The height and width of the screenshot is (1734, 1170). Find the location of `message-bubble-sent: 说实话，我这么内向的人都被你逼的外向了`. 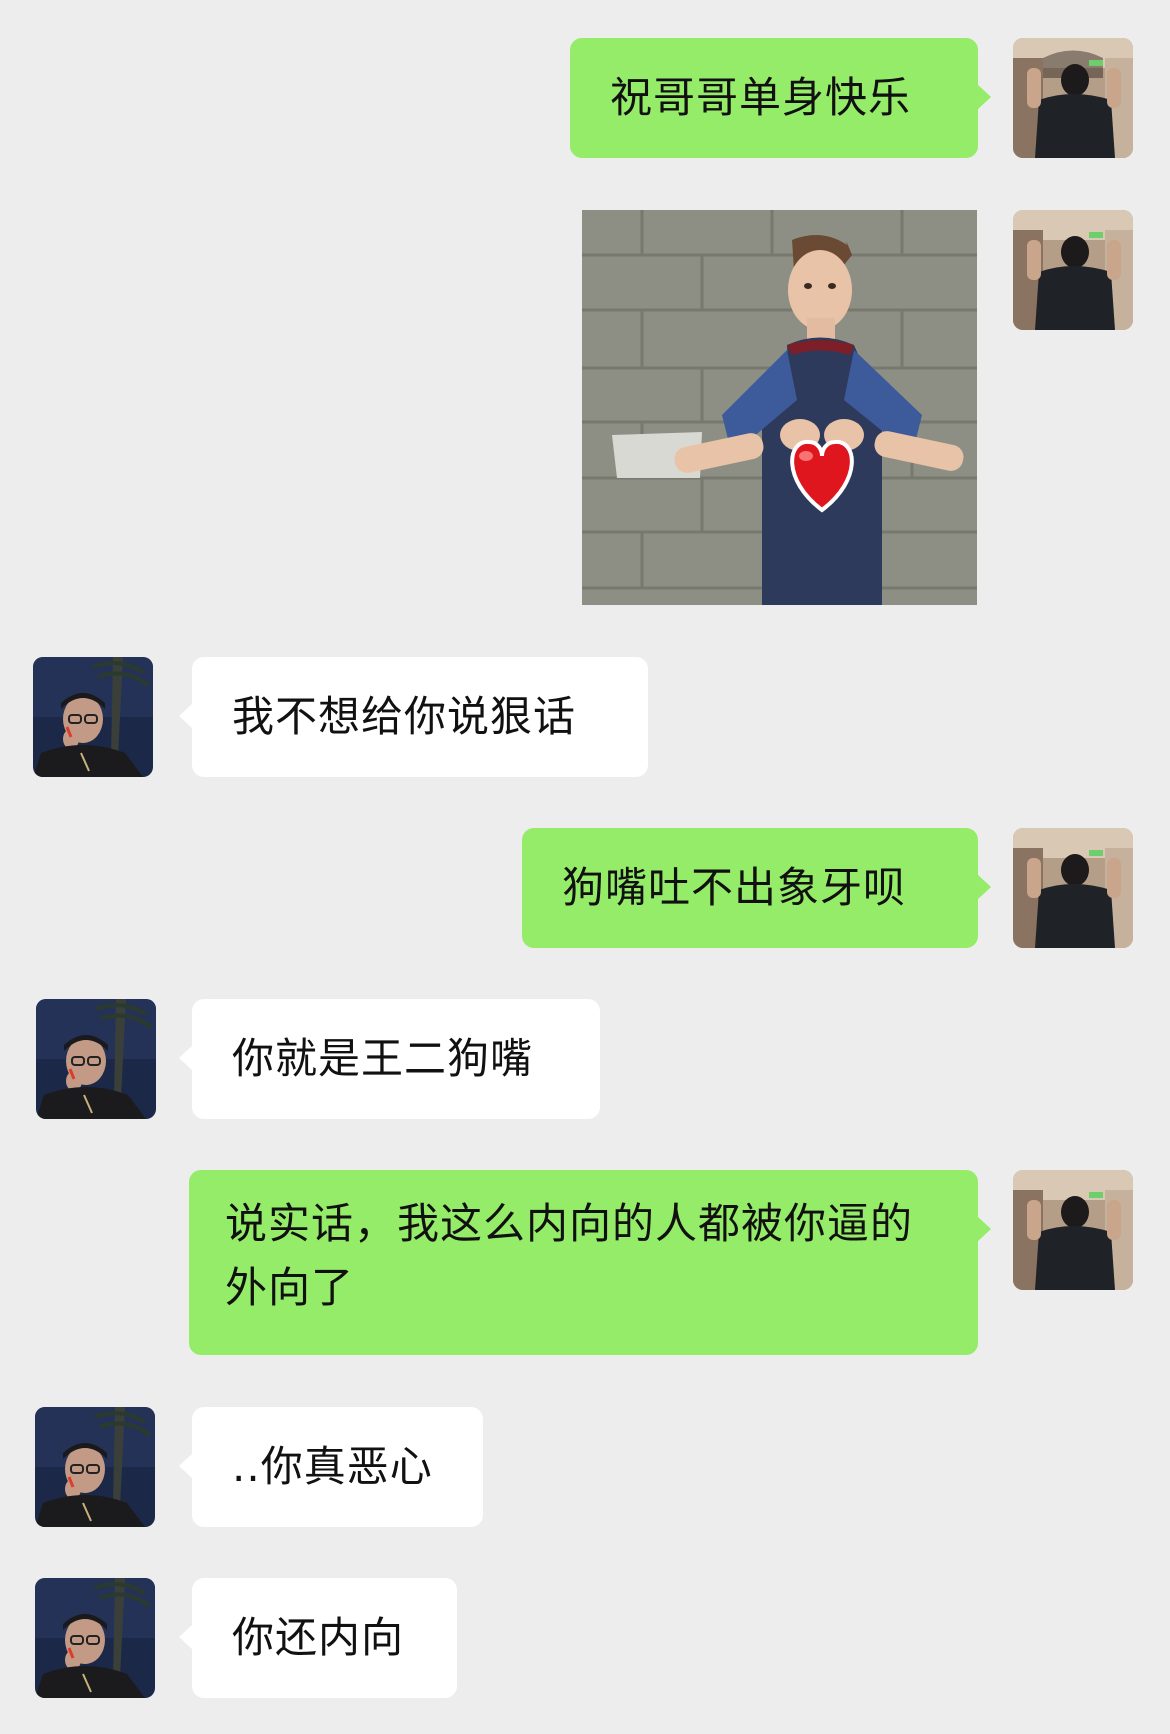

message-bubble-sent: 说实话，我这么内向的人都被你逼的外向了 is located at coordinates (590, 1262).